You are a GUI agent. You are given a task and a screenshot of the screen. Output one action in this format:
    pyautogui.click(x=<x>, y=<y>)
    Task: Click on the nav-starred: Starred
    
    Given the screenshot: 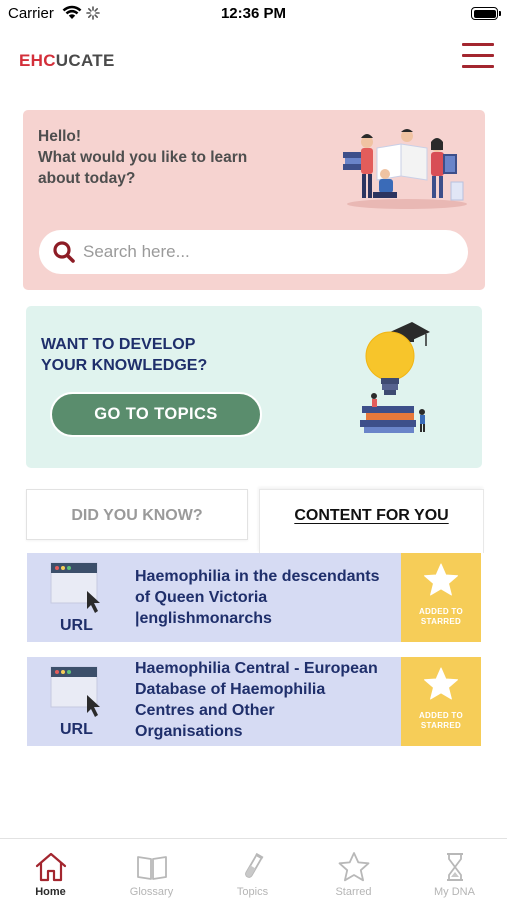 What is the action you would take?
    pyautogui.click(x=353, y=869)
    